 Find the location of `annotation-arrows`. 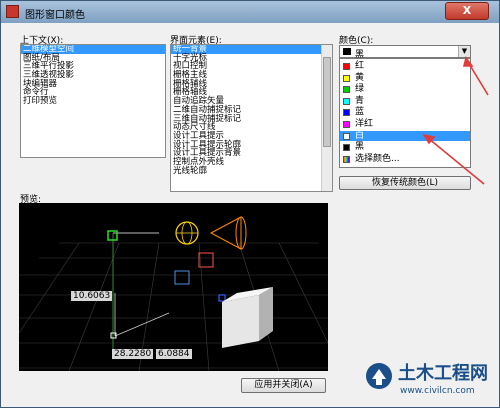

annotation-arrows is located at coordinates (455, 120).